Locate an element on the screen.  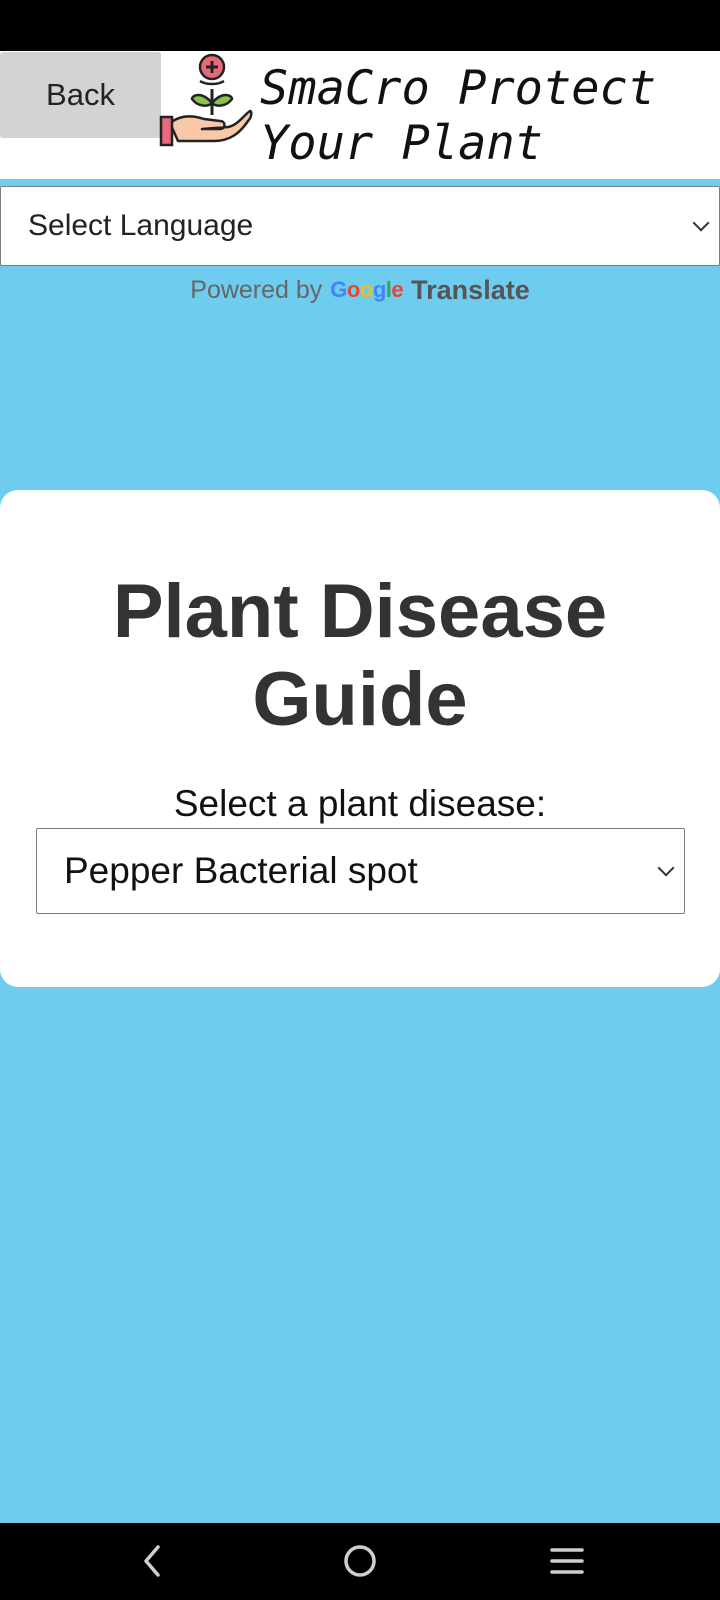
system-nav-bar is located at coordinates (360, 1561).